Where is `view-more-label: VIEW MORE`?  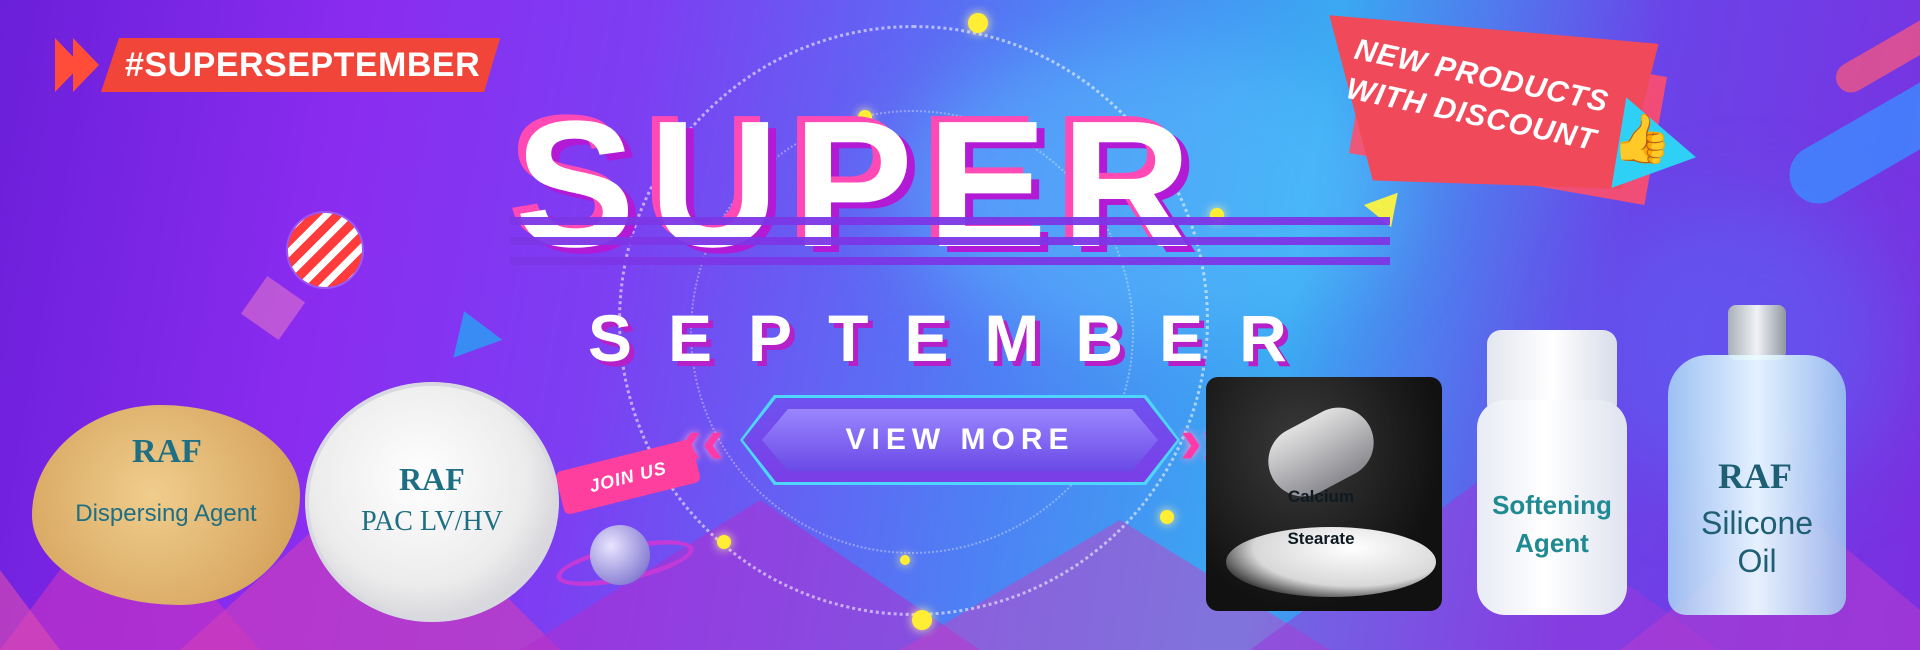
view-more-label: VIEW MORE is located at coordinates (960, 440).